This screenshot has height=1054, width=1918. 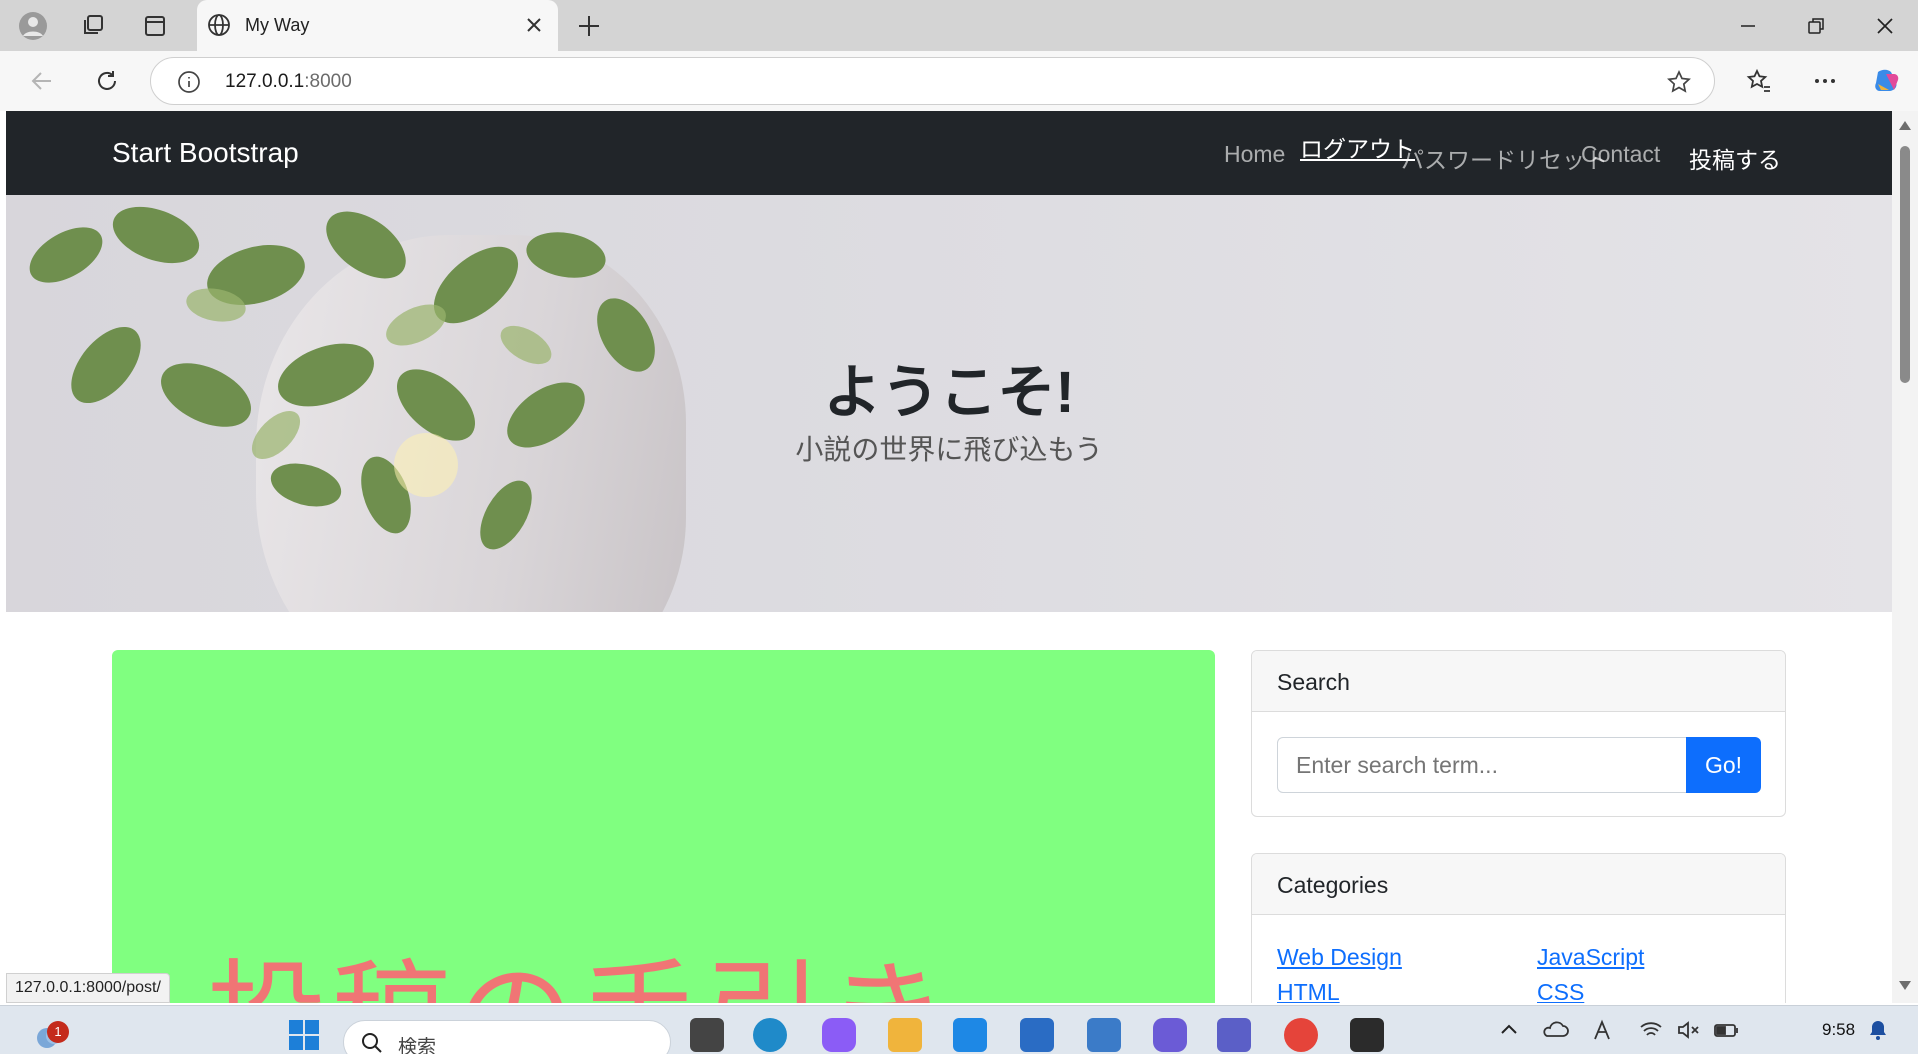 What do you see at coordinates (1607, 1035) in the screenshot?
I see `language-icon` at bounding box center [1607, 1035].